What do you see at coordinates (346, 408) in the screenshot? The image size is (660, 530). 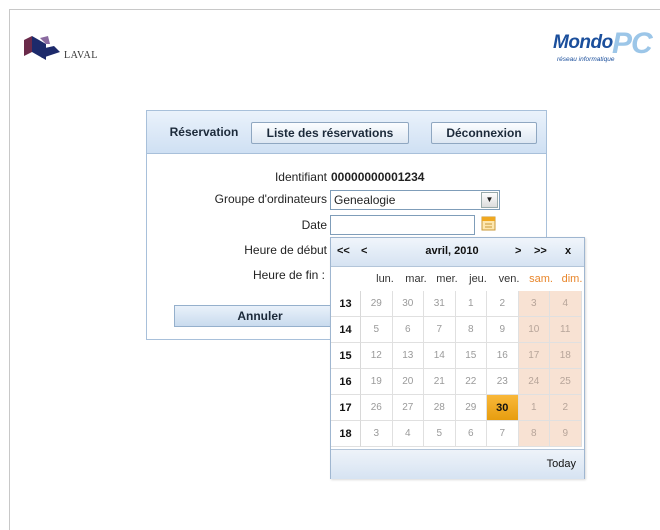 I see `week-number: 17` at bounding box center [346, 408].